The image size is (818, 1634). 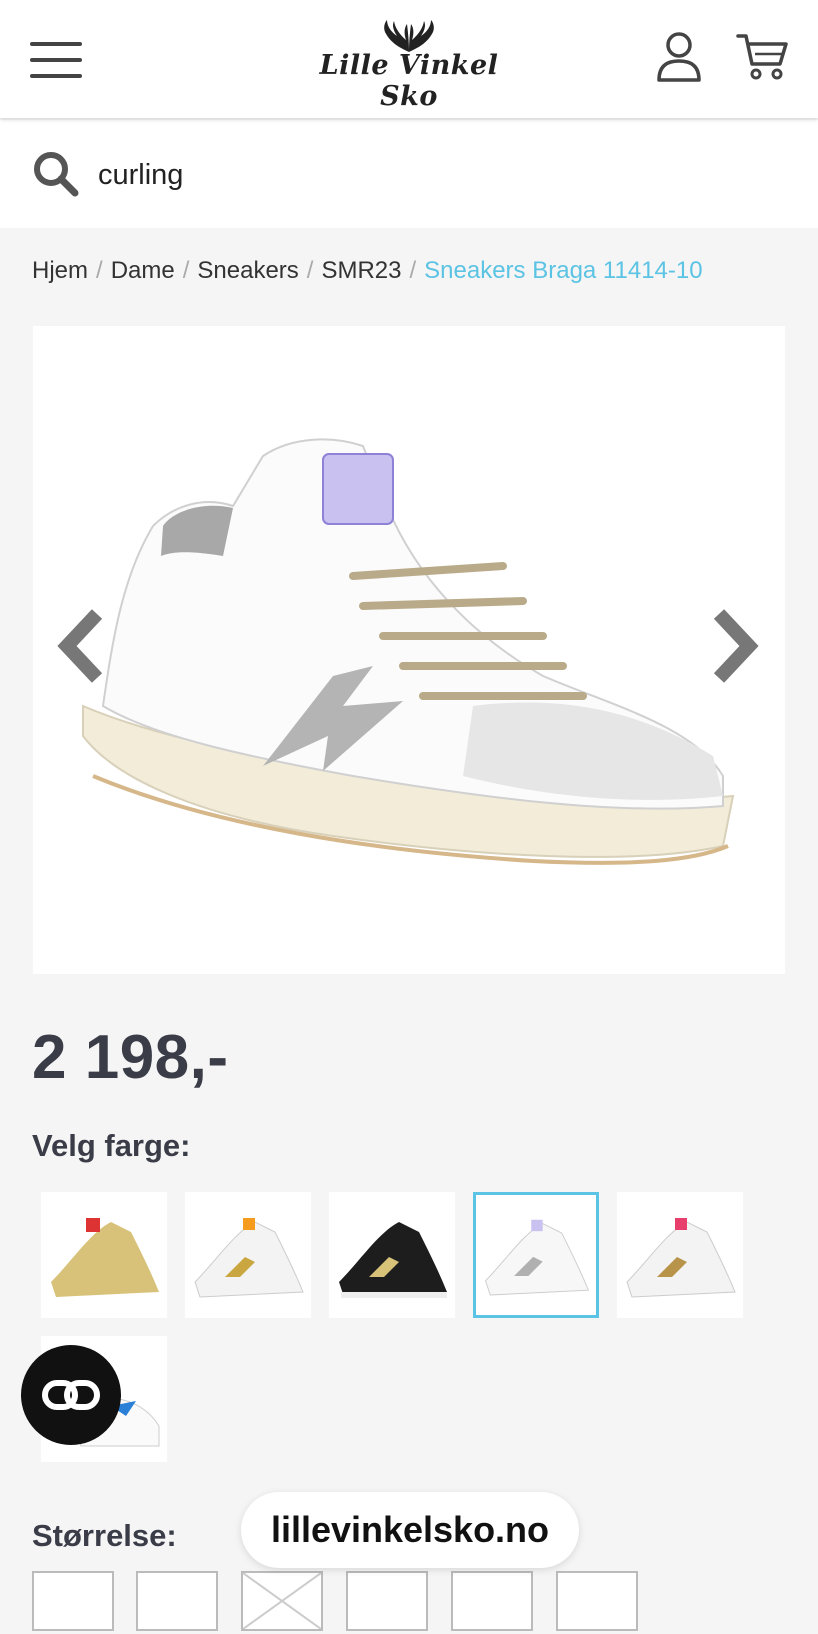 I want to click on antler-logo-icon, so click(x=409, y=36).